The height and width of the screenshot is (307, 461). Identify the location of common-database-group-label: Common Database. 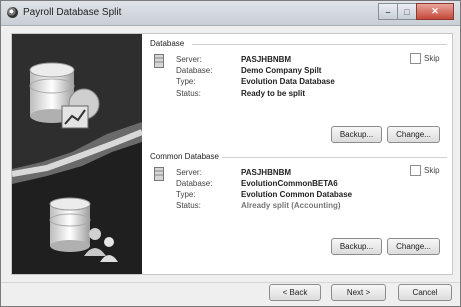
(184, 156).